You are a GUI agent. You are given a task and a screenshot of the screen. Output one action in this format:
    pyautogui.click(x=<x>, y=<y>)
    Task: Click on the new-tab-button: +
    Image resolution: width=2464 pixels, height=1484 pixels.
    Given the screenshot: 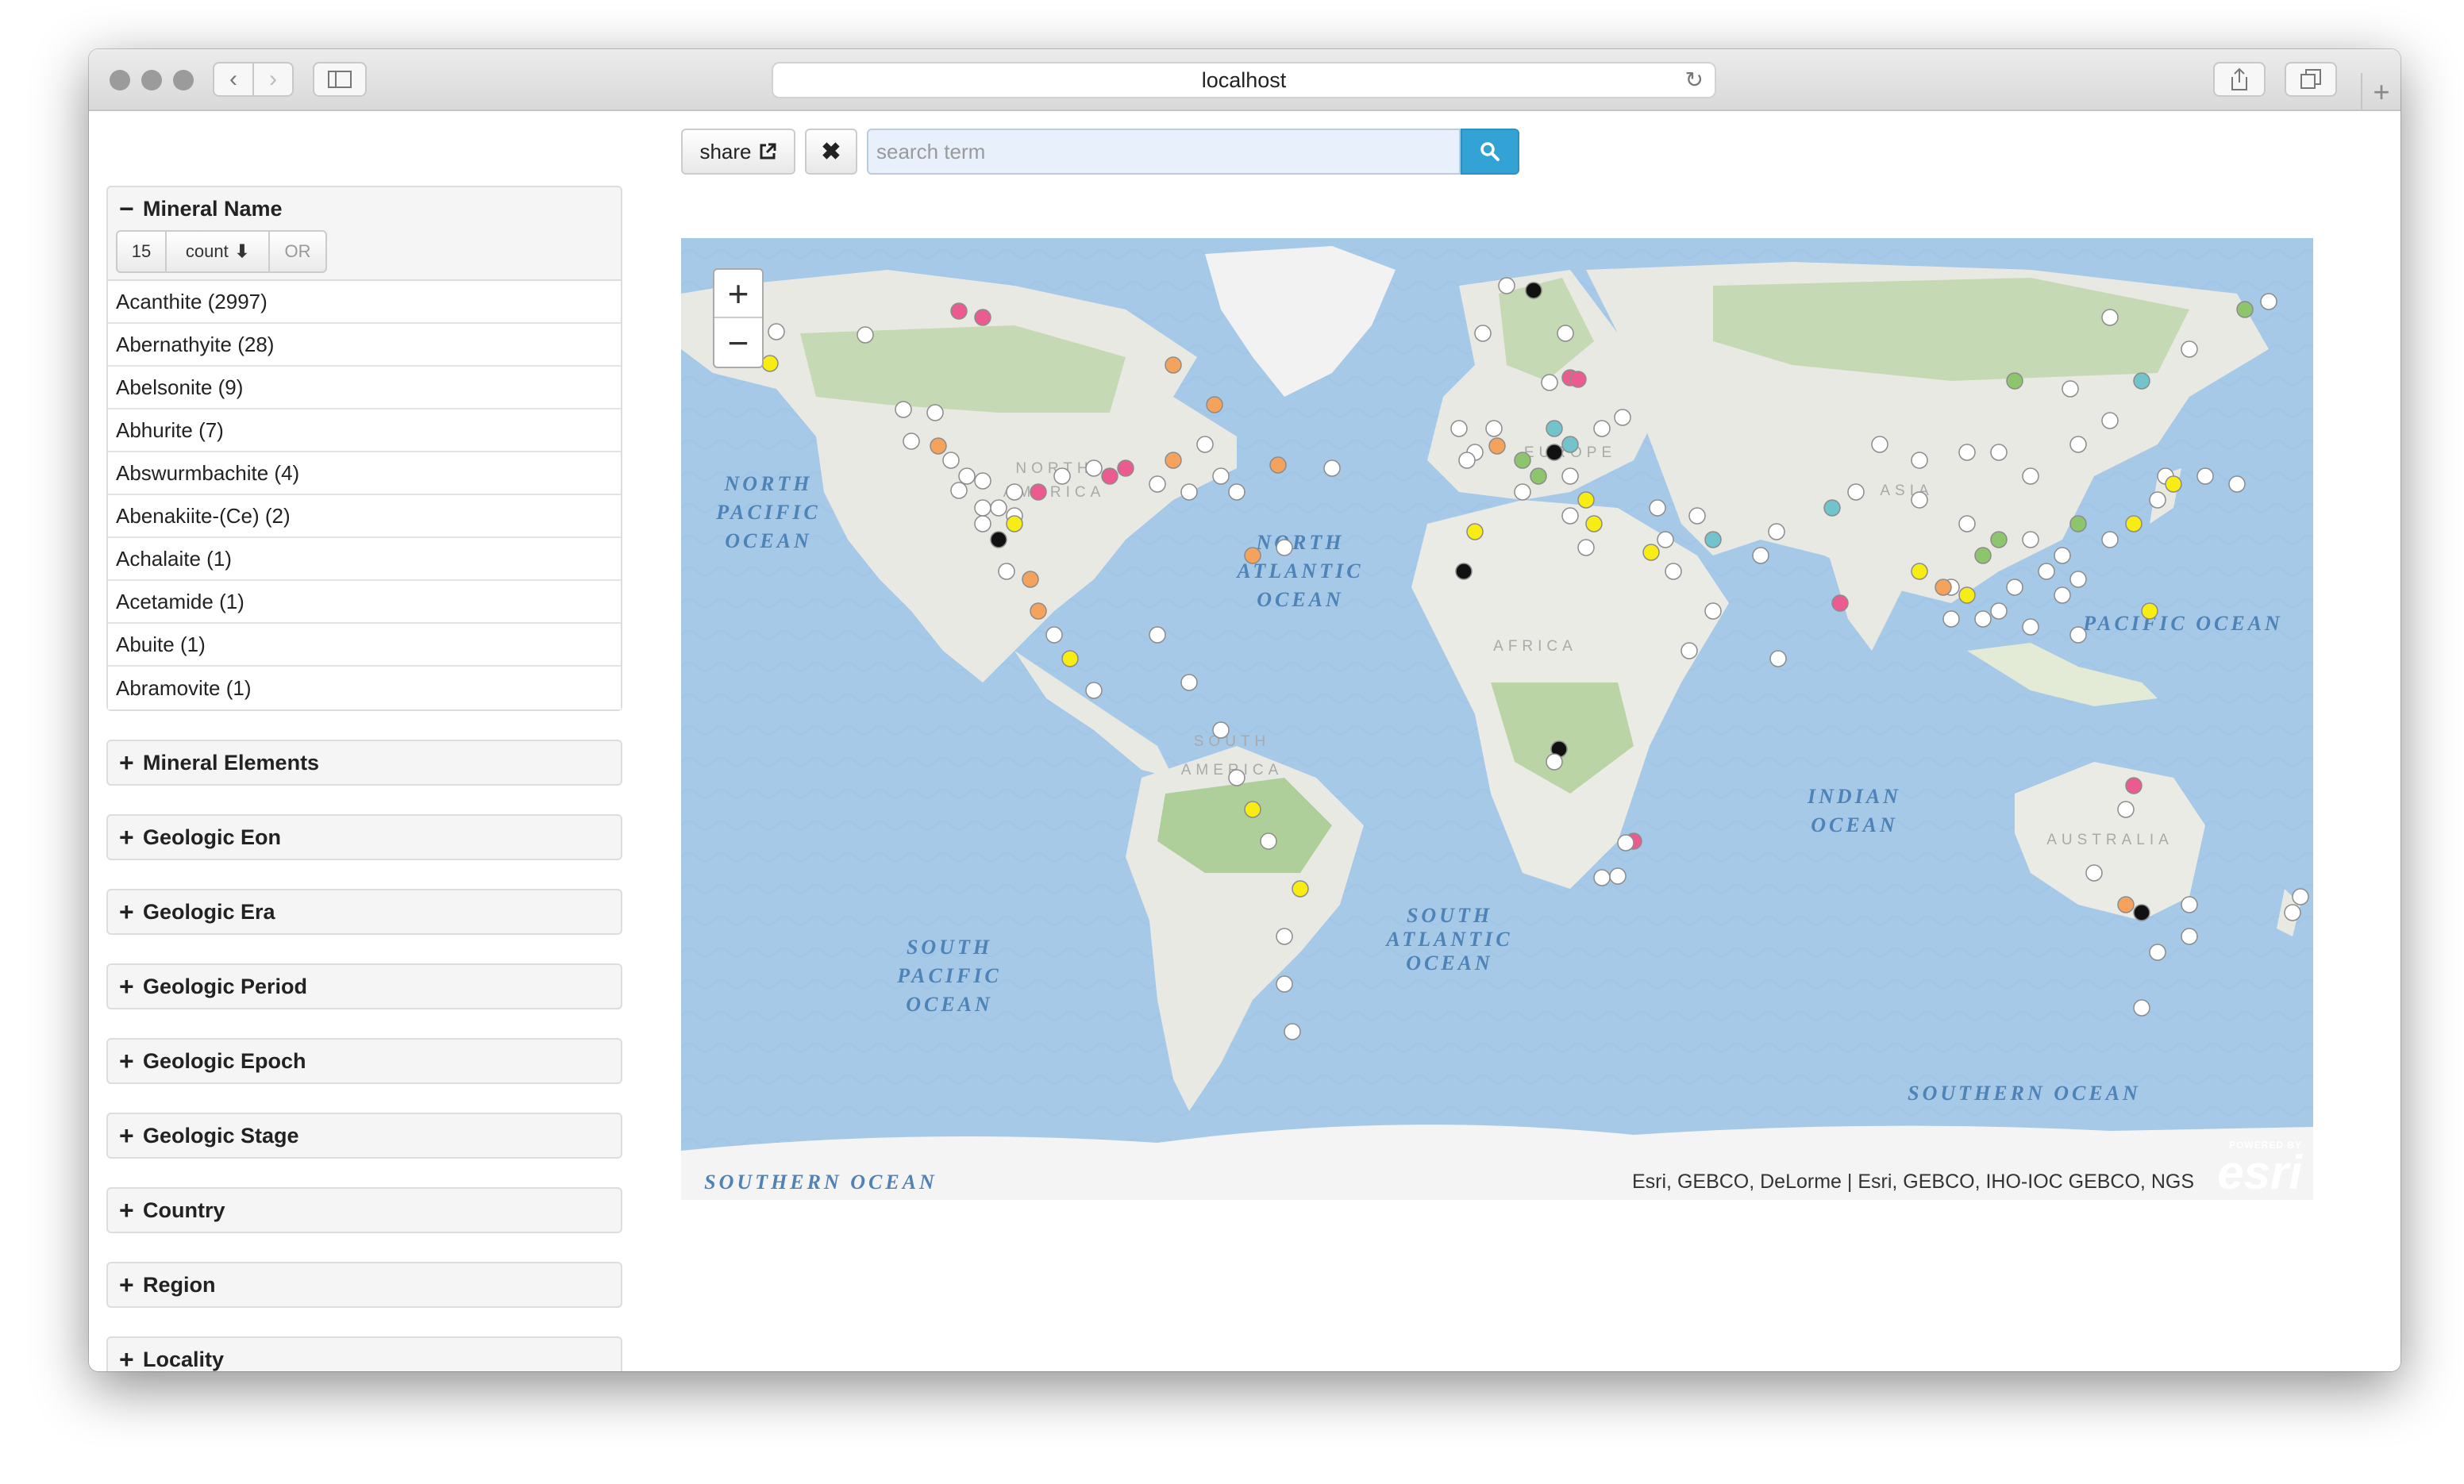 What is the action you would take?
    pyautogui.click(x=2380, y=92)
    